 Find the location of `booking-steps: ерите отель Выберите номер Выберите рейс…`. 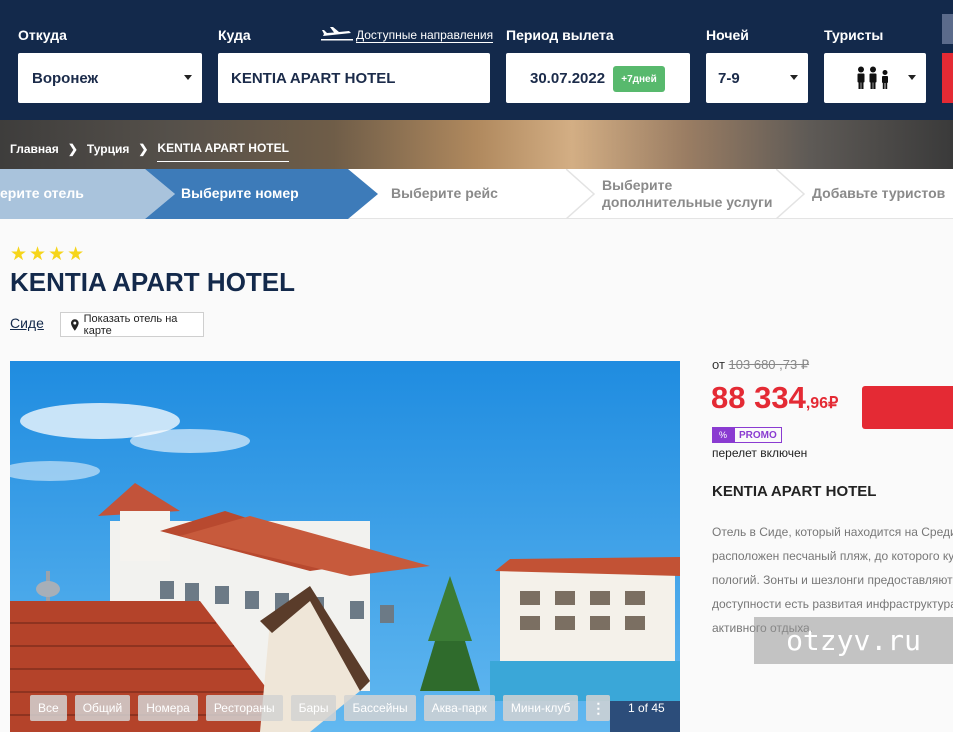

booking-steps: ерите отель Выберите номер Выберите рейс… is located at coordinates (476, 194).